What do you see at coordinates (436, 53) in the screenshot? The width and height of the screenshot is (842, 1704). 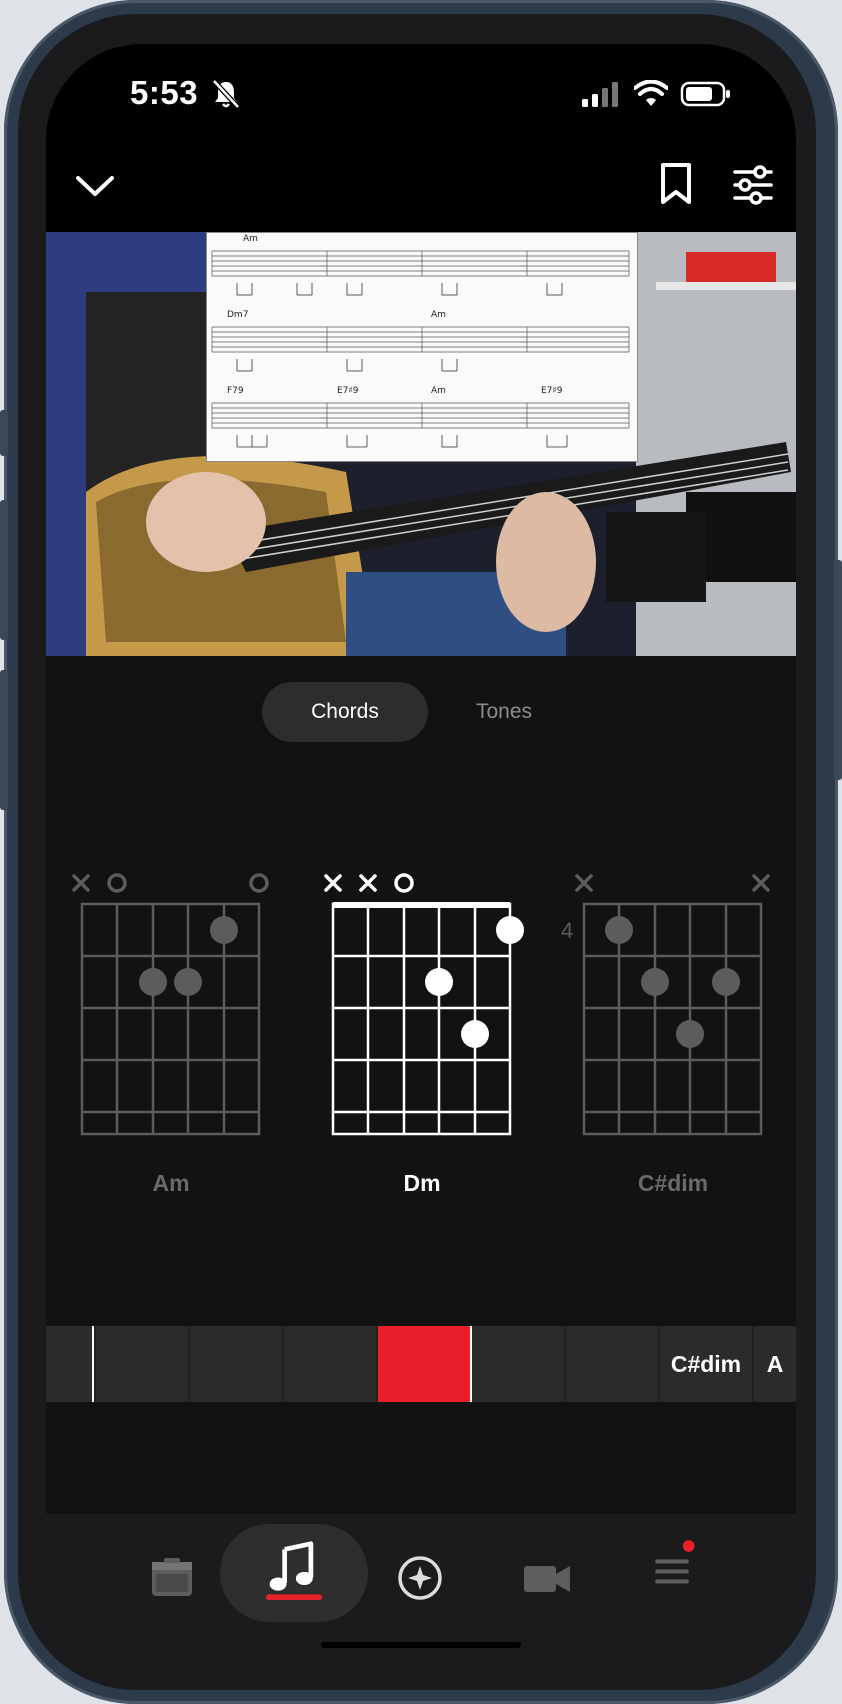 I see `notch` at bounding box center [436, 53].